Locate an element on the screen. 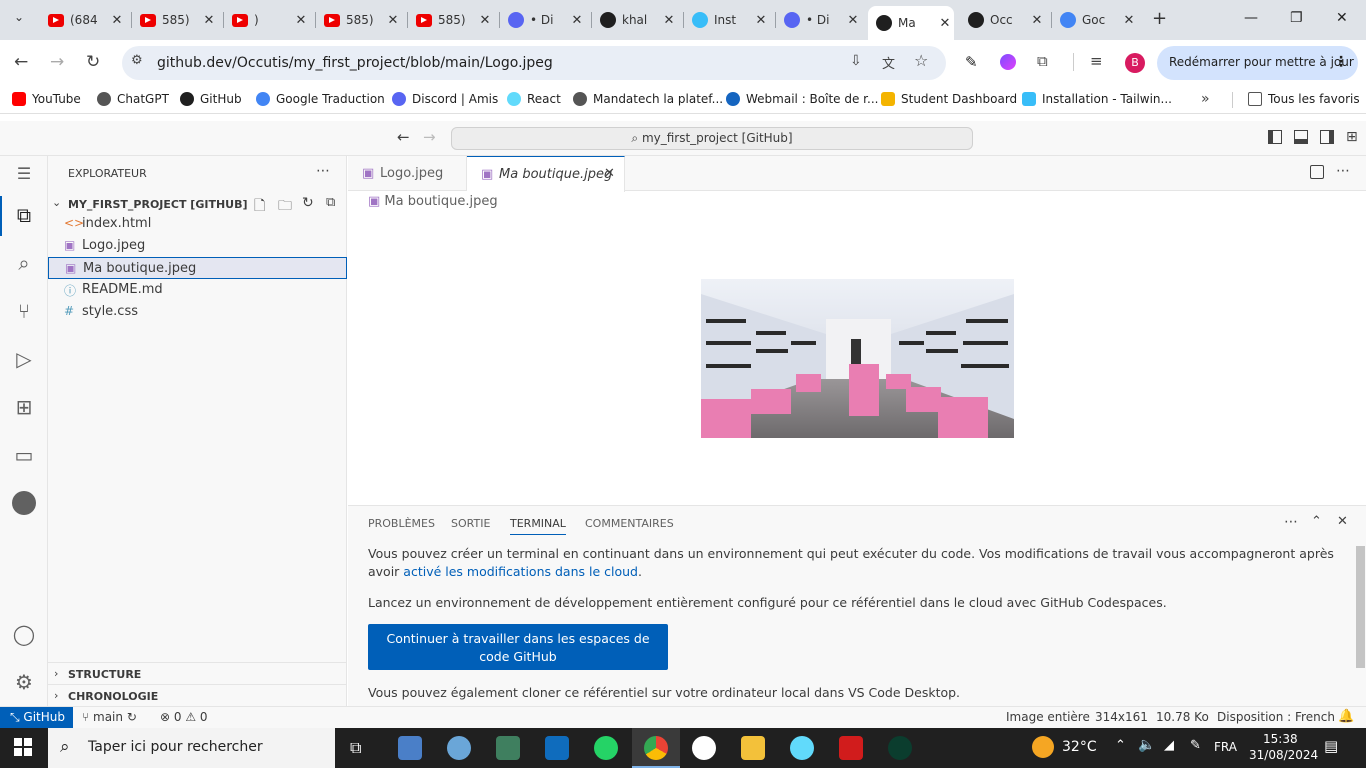 This screenshot has height=768, width=1366. reload-icon: ↻ is located at coordinates (93, 62).